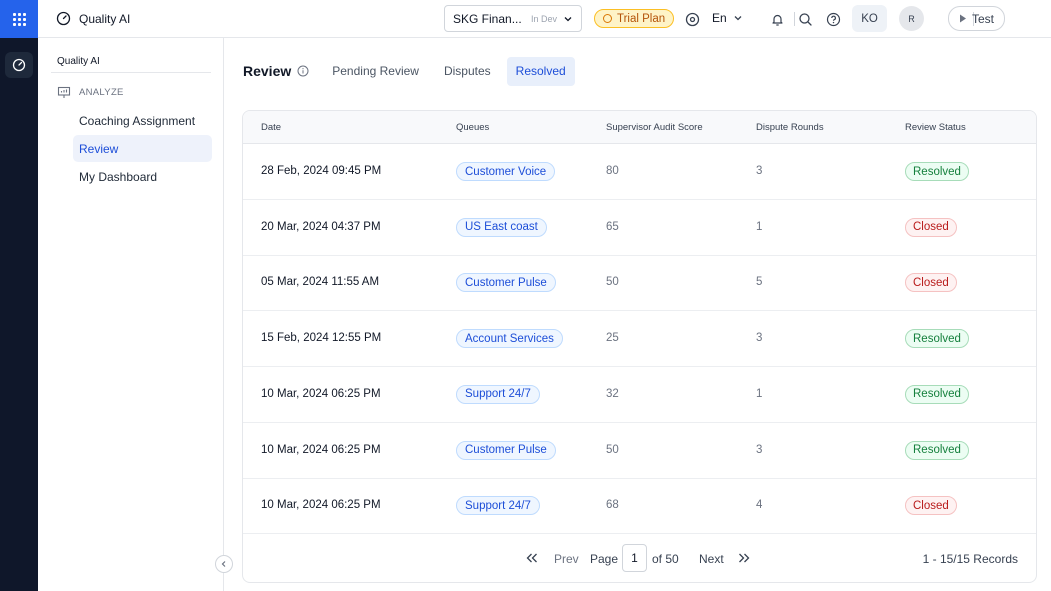 This screenshot has height=591, width=1051. Describe the element at coordinates (759, 505) in the screenshot. I see `cell-dispute-rounds: 4` at that location.